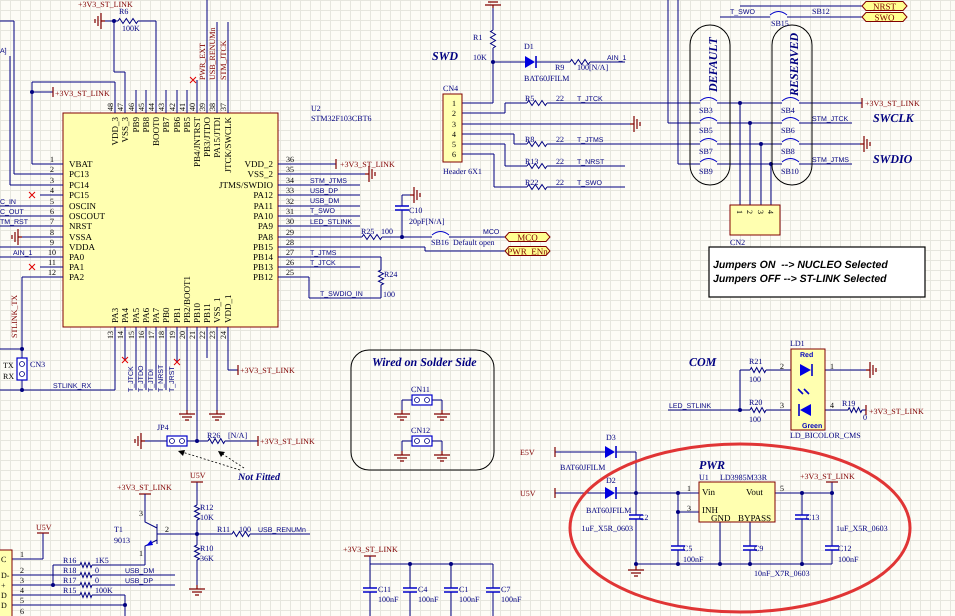  What do you see at coordinates (755, 361) in the screenshot?
I see `component-ref: R21` at bounding box center [755, 361].